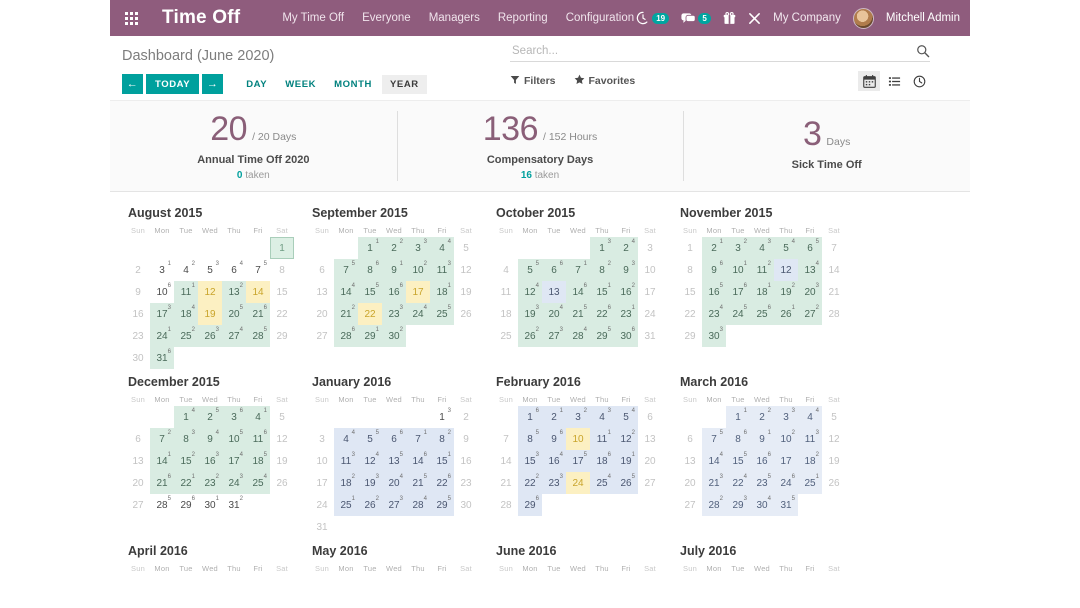 This screenshot has width=1080, height=608. What do you see at coordinates (690, 270) in the screenshot?
I see `day-cell: 8` at bounding box center [690, 270].